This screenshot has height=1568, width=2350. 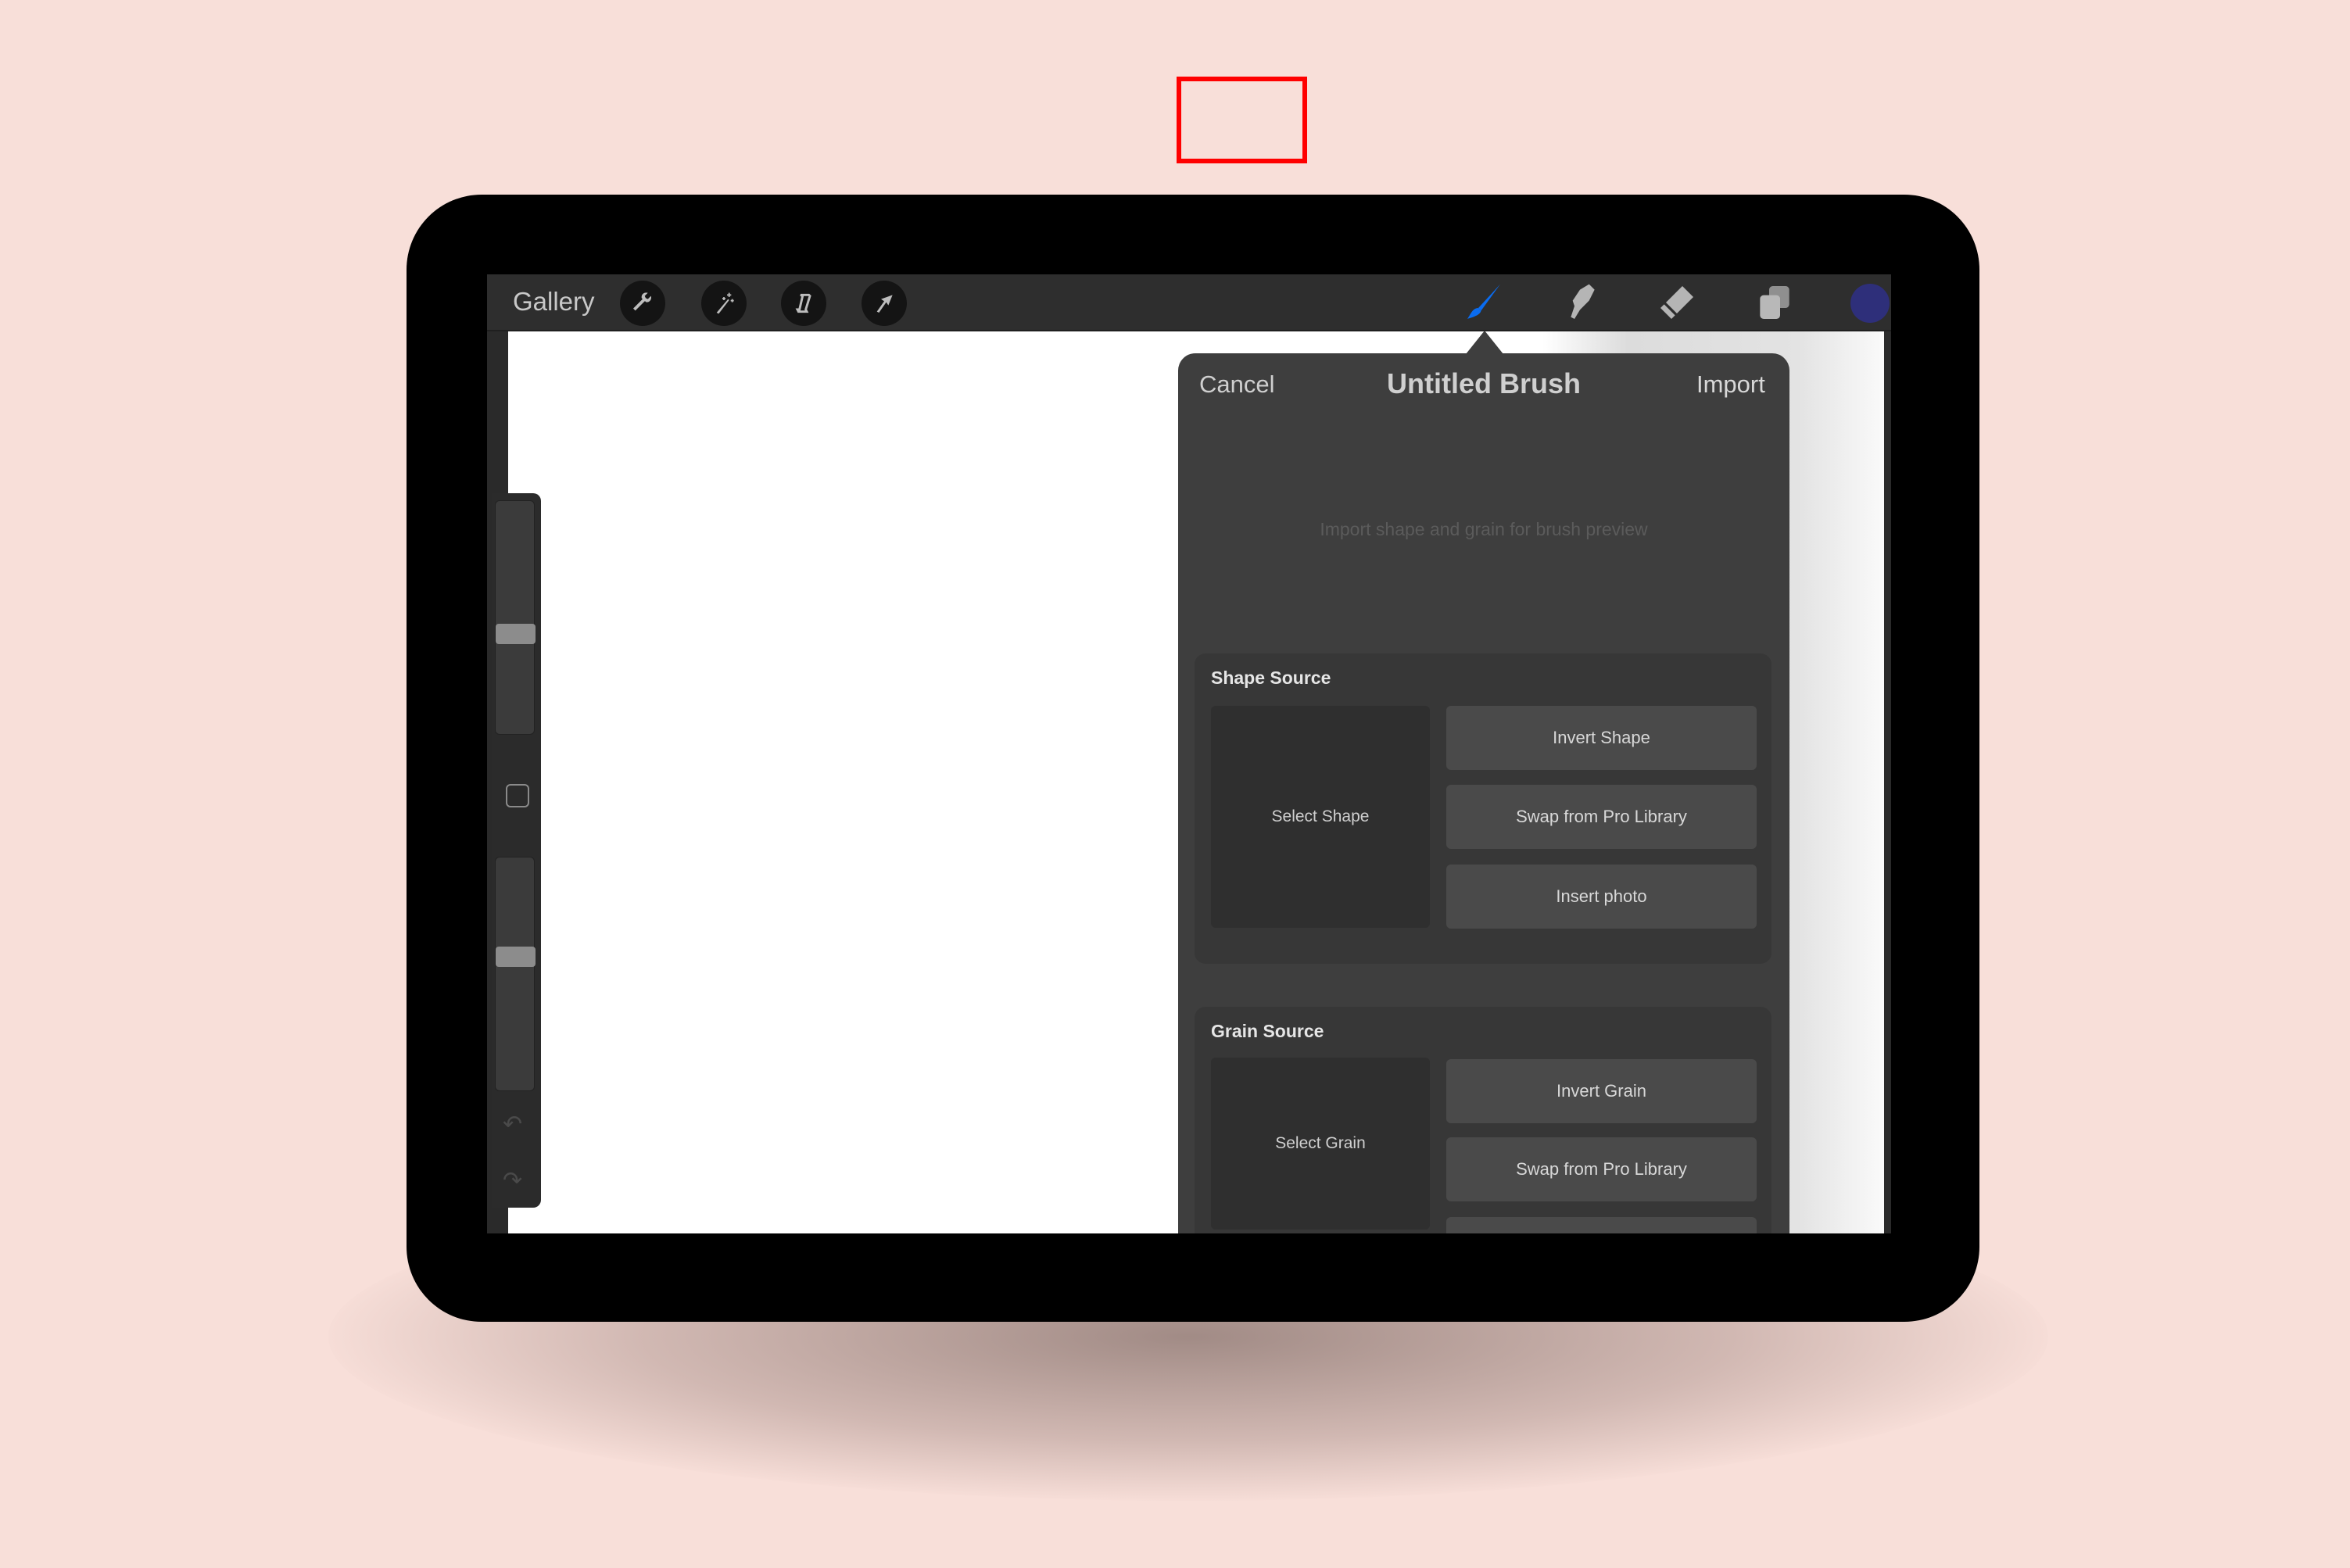 I want to click on modify-button, so click(x=518, y=795).